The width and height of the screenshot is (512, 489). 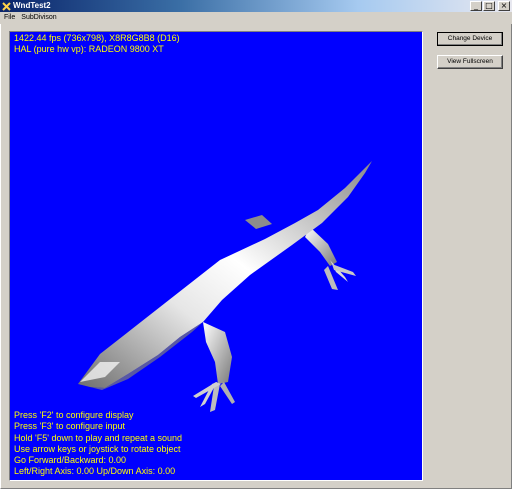 What do you see at coordinates (470, 39) in the screenshot?
I see `change-device-button: Change Device` at bounding box center [470, 39].